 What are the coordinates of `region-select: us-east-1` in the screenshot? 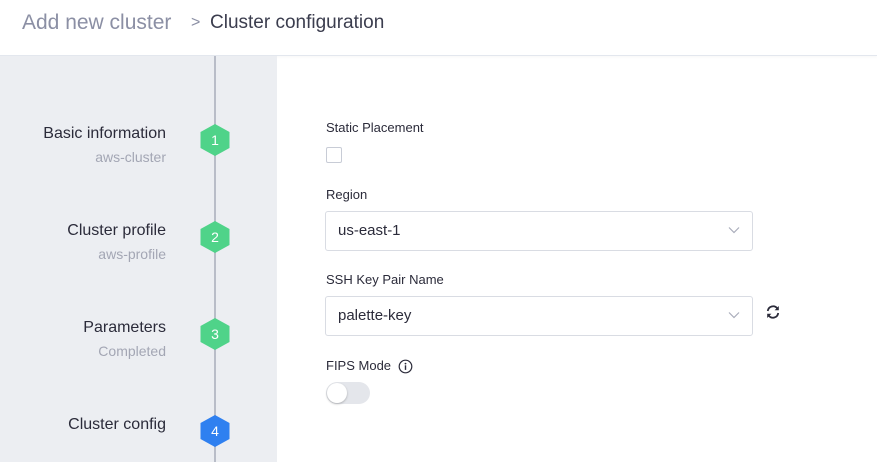 It's located at (539, 231).